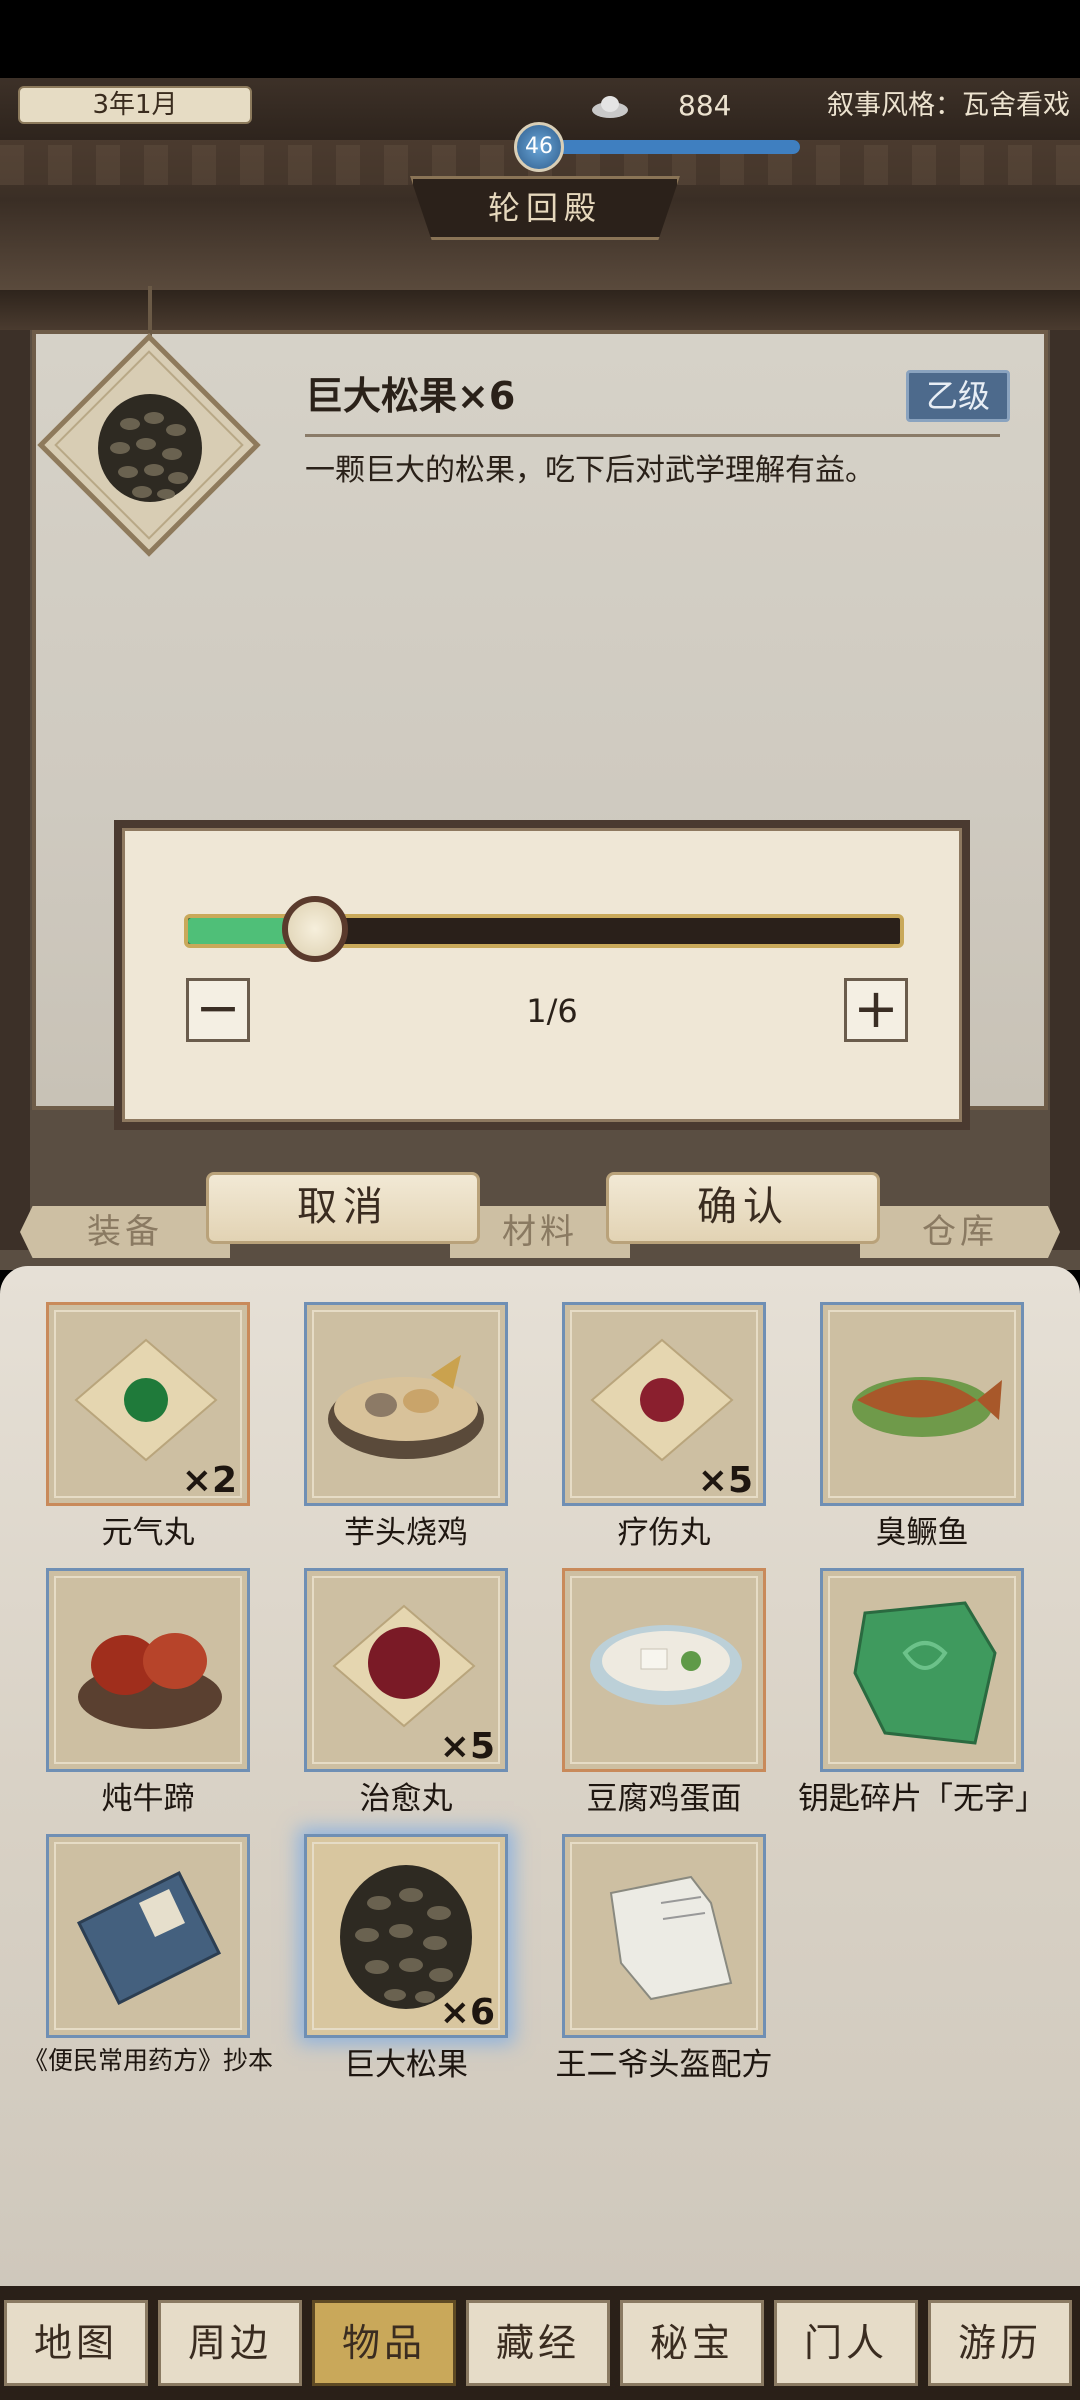 This screenshot has height=2400, width=1080. What do you see at coordinates (540, 310) in the screenshot?
I see `wooden-beam` at bounding box center [540, 310].